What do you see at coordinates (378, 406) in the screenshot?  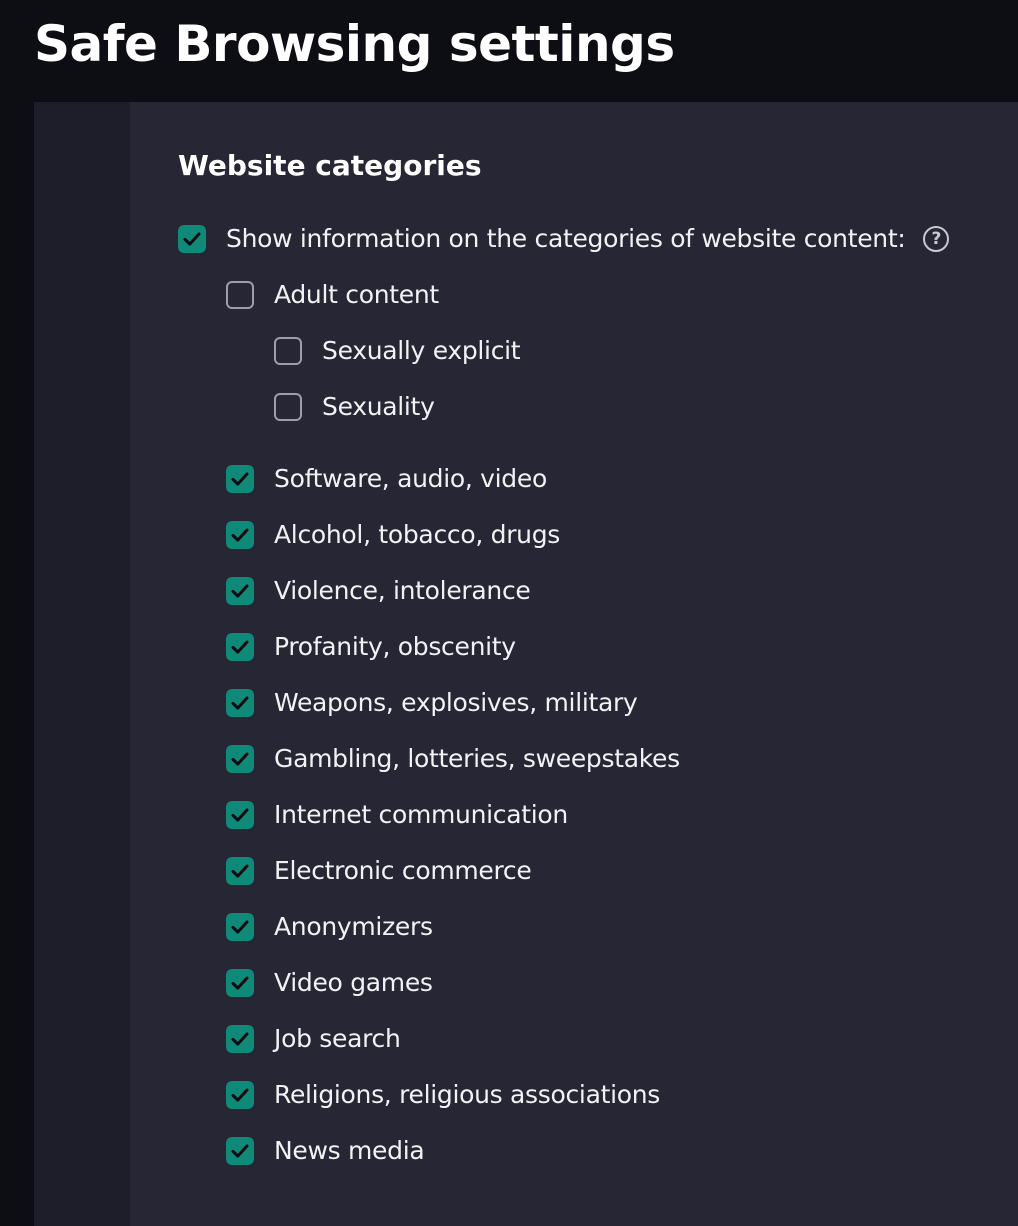 I see `sexuality-label: Sexuality` at bounding box center [378, 406].